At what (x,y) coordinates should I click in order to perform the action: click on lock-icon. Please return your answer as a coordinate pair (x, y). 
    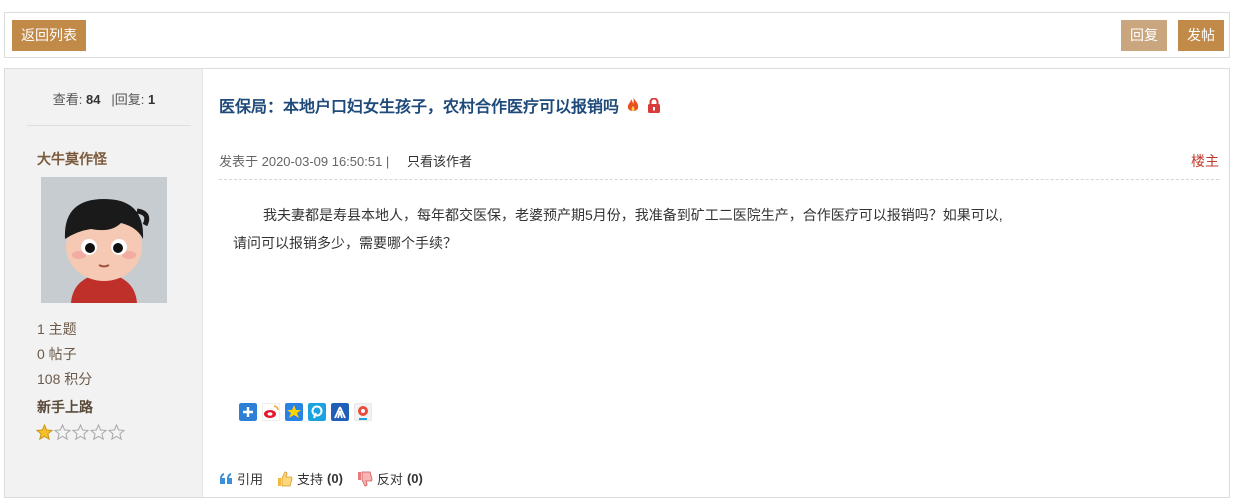
    Looking at the image, I should click on (654, 105).